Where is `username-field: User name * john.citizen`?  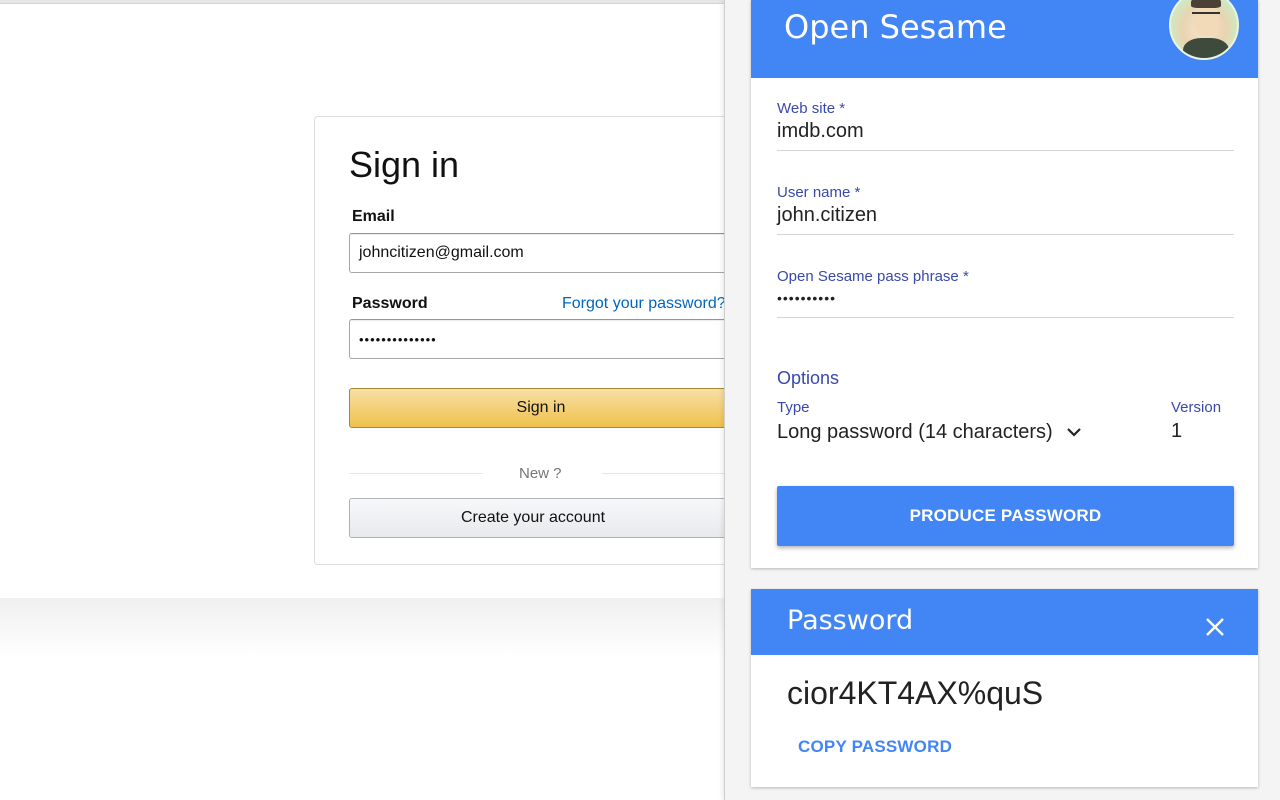 username-field: User name * john.citizen is located at coordinates (1005, 210).